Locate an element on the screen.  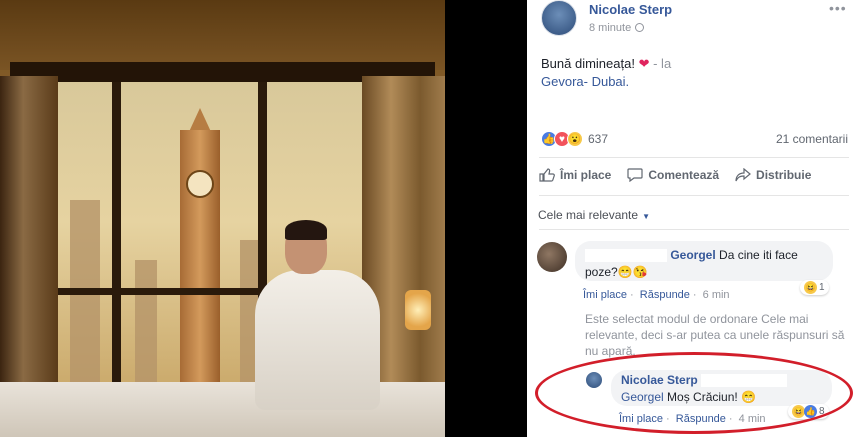
comment-button: Comentează is located at coordinates (673, 175).